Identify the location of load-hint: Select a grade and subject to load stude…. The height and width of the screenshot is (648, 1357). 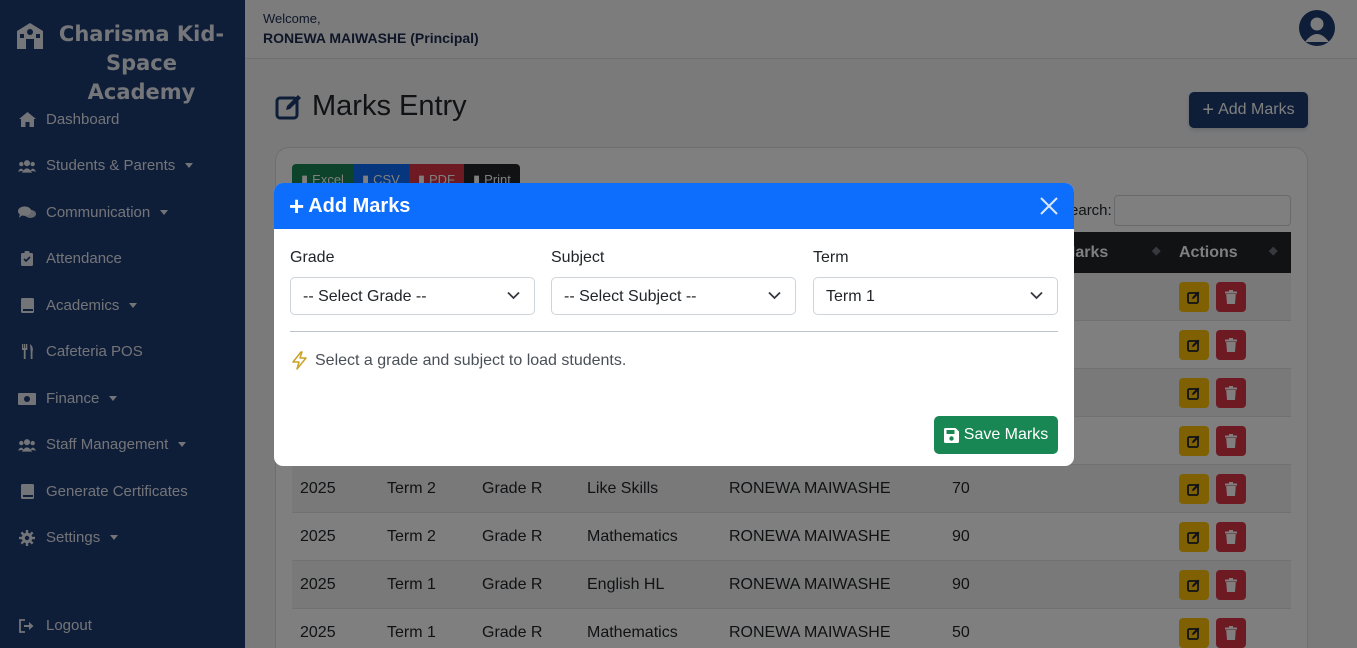
(458, 360).